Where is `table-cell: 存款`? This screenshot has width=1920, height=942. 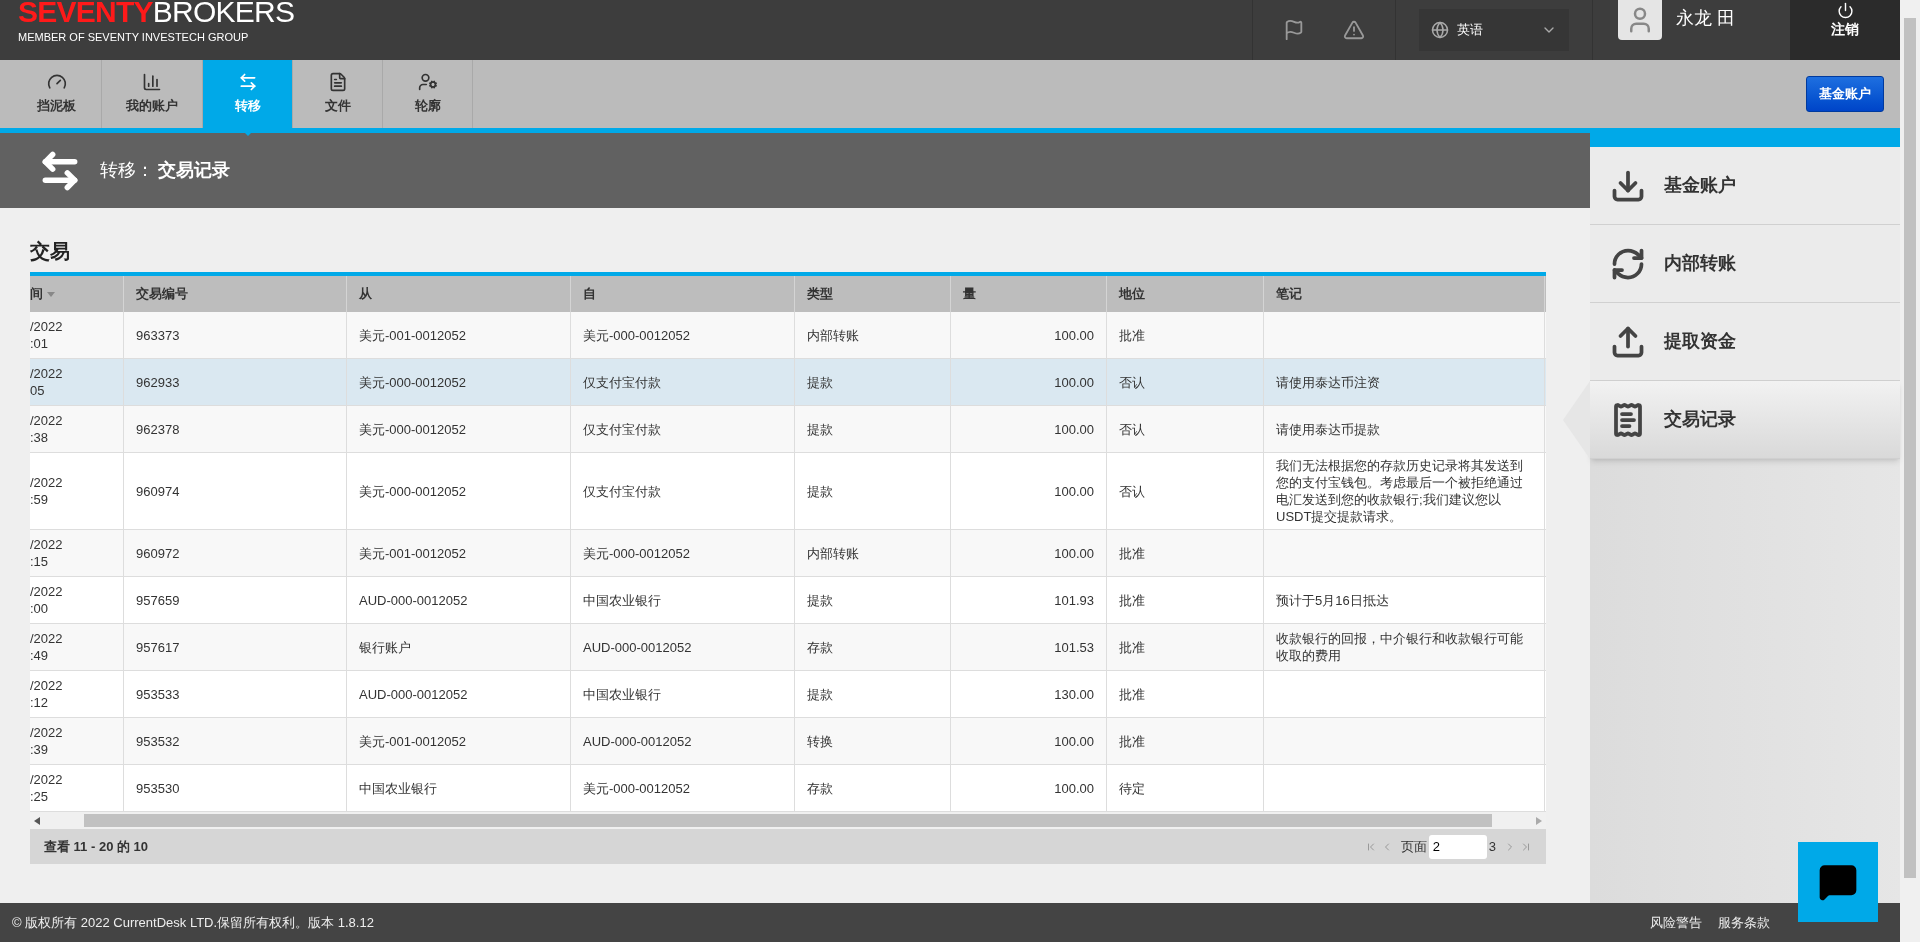
table-cell: 存款 is located at coordinates (820, 788).